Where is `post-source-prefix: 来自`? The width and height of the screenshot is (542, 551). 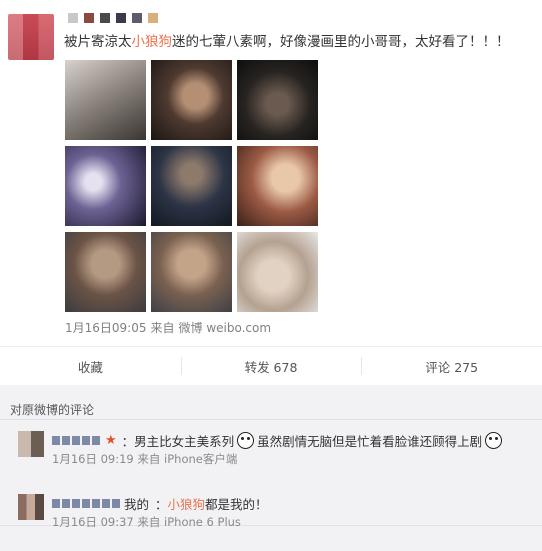 post-source-prefix: 来自 is located at coordinates (162, 328).